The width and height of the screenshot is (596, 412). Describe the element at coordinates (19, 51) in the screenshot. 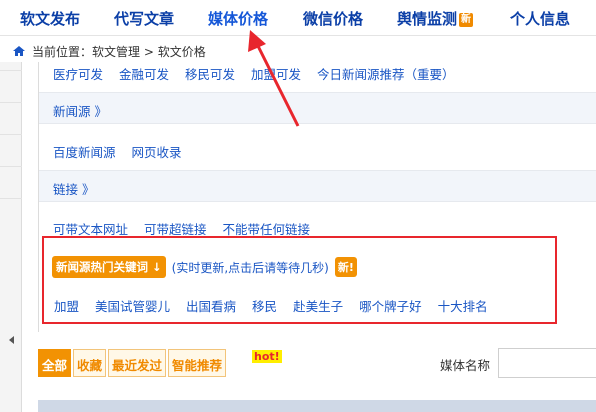

I see `home-icon` at that location.